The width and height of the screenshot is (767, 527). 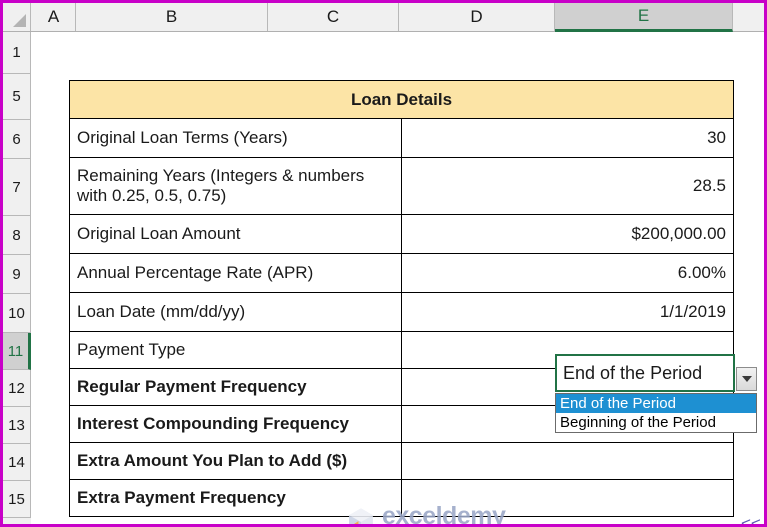 What do you see at coordinates (235, 461) in the screenshot?
I see `row-label-extra-amount: Extra Amount You Plan to Add ($)` at bounding box center [235, 461].